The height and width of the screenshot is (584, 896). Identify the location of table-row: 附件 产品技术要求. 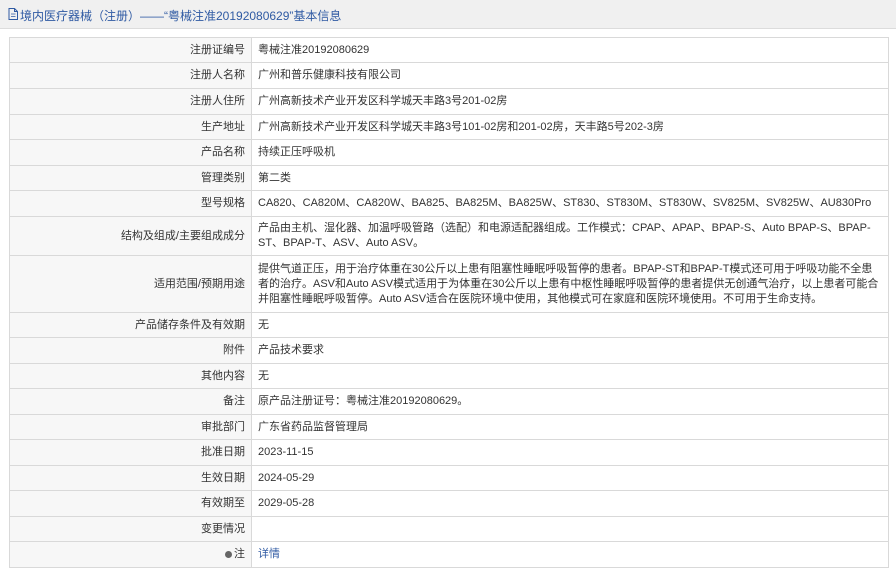
(449, 350).